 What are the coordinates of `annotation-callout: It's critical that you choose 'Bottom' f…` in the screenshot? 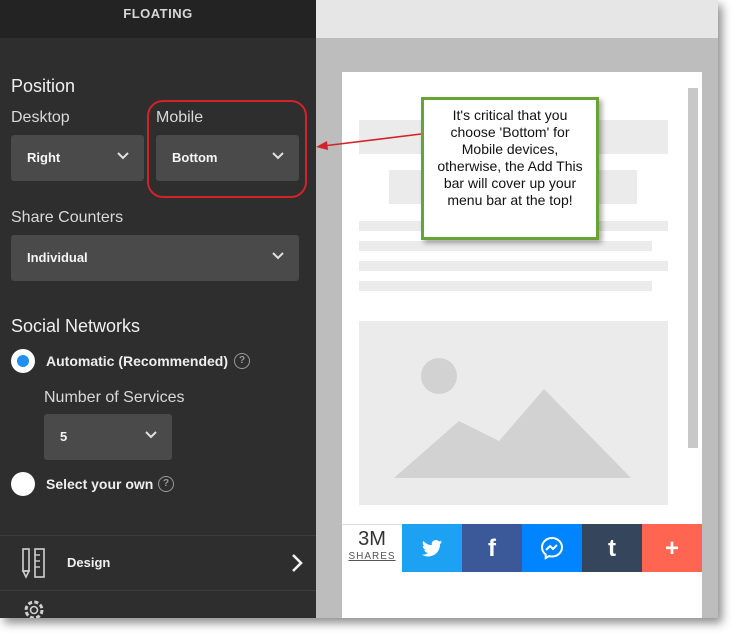 It's located at (510, 168).